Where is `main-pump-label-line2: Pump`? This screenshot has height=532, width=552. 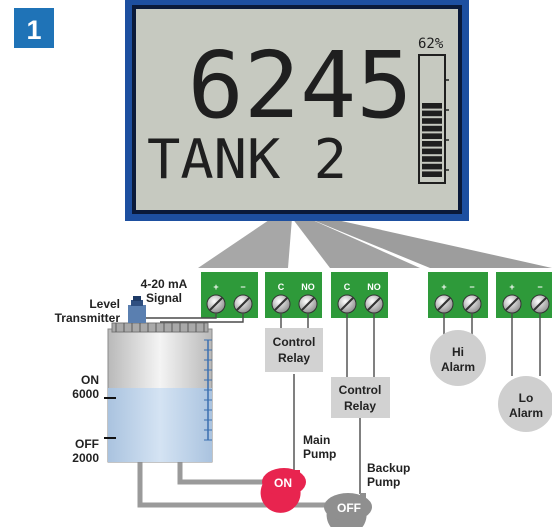 main-pump-label-line2: Pump is located at coordinates (319, 454).